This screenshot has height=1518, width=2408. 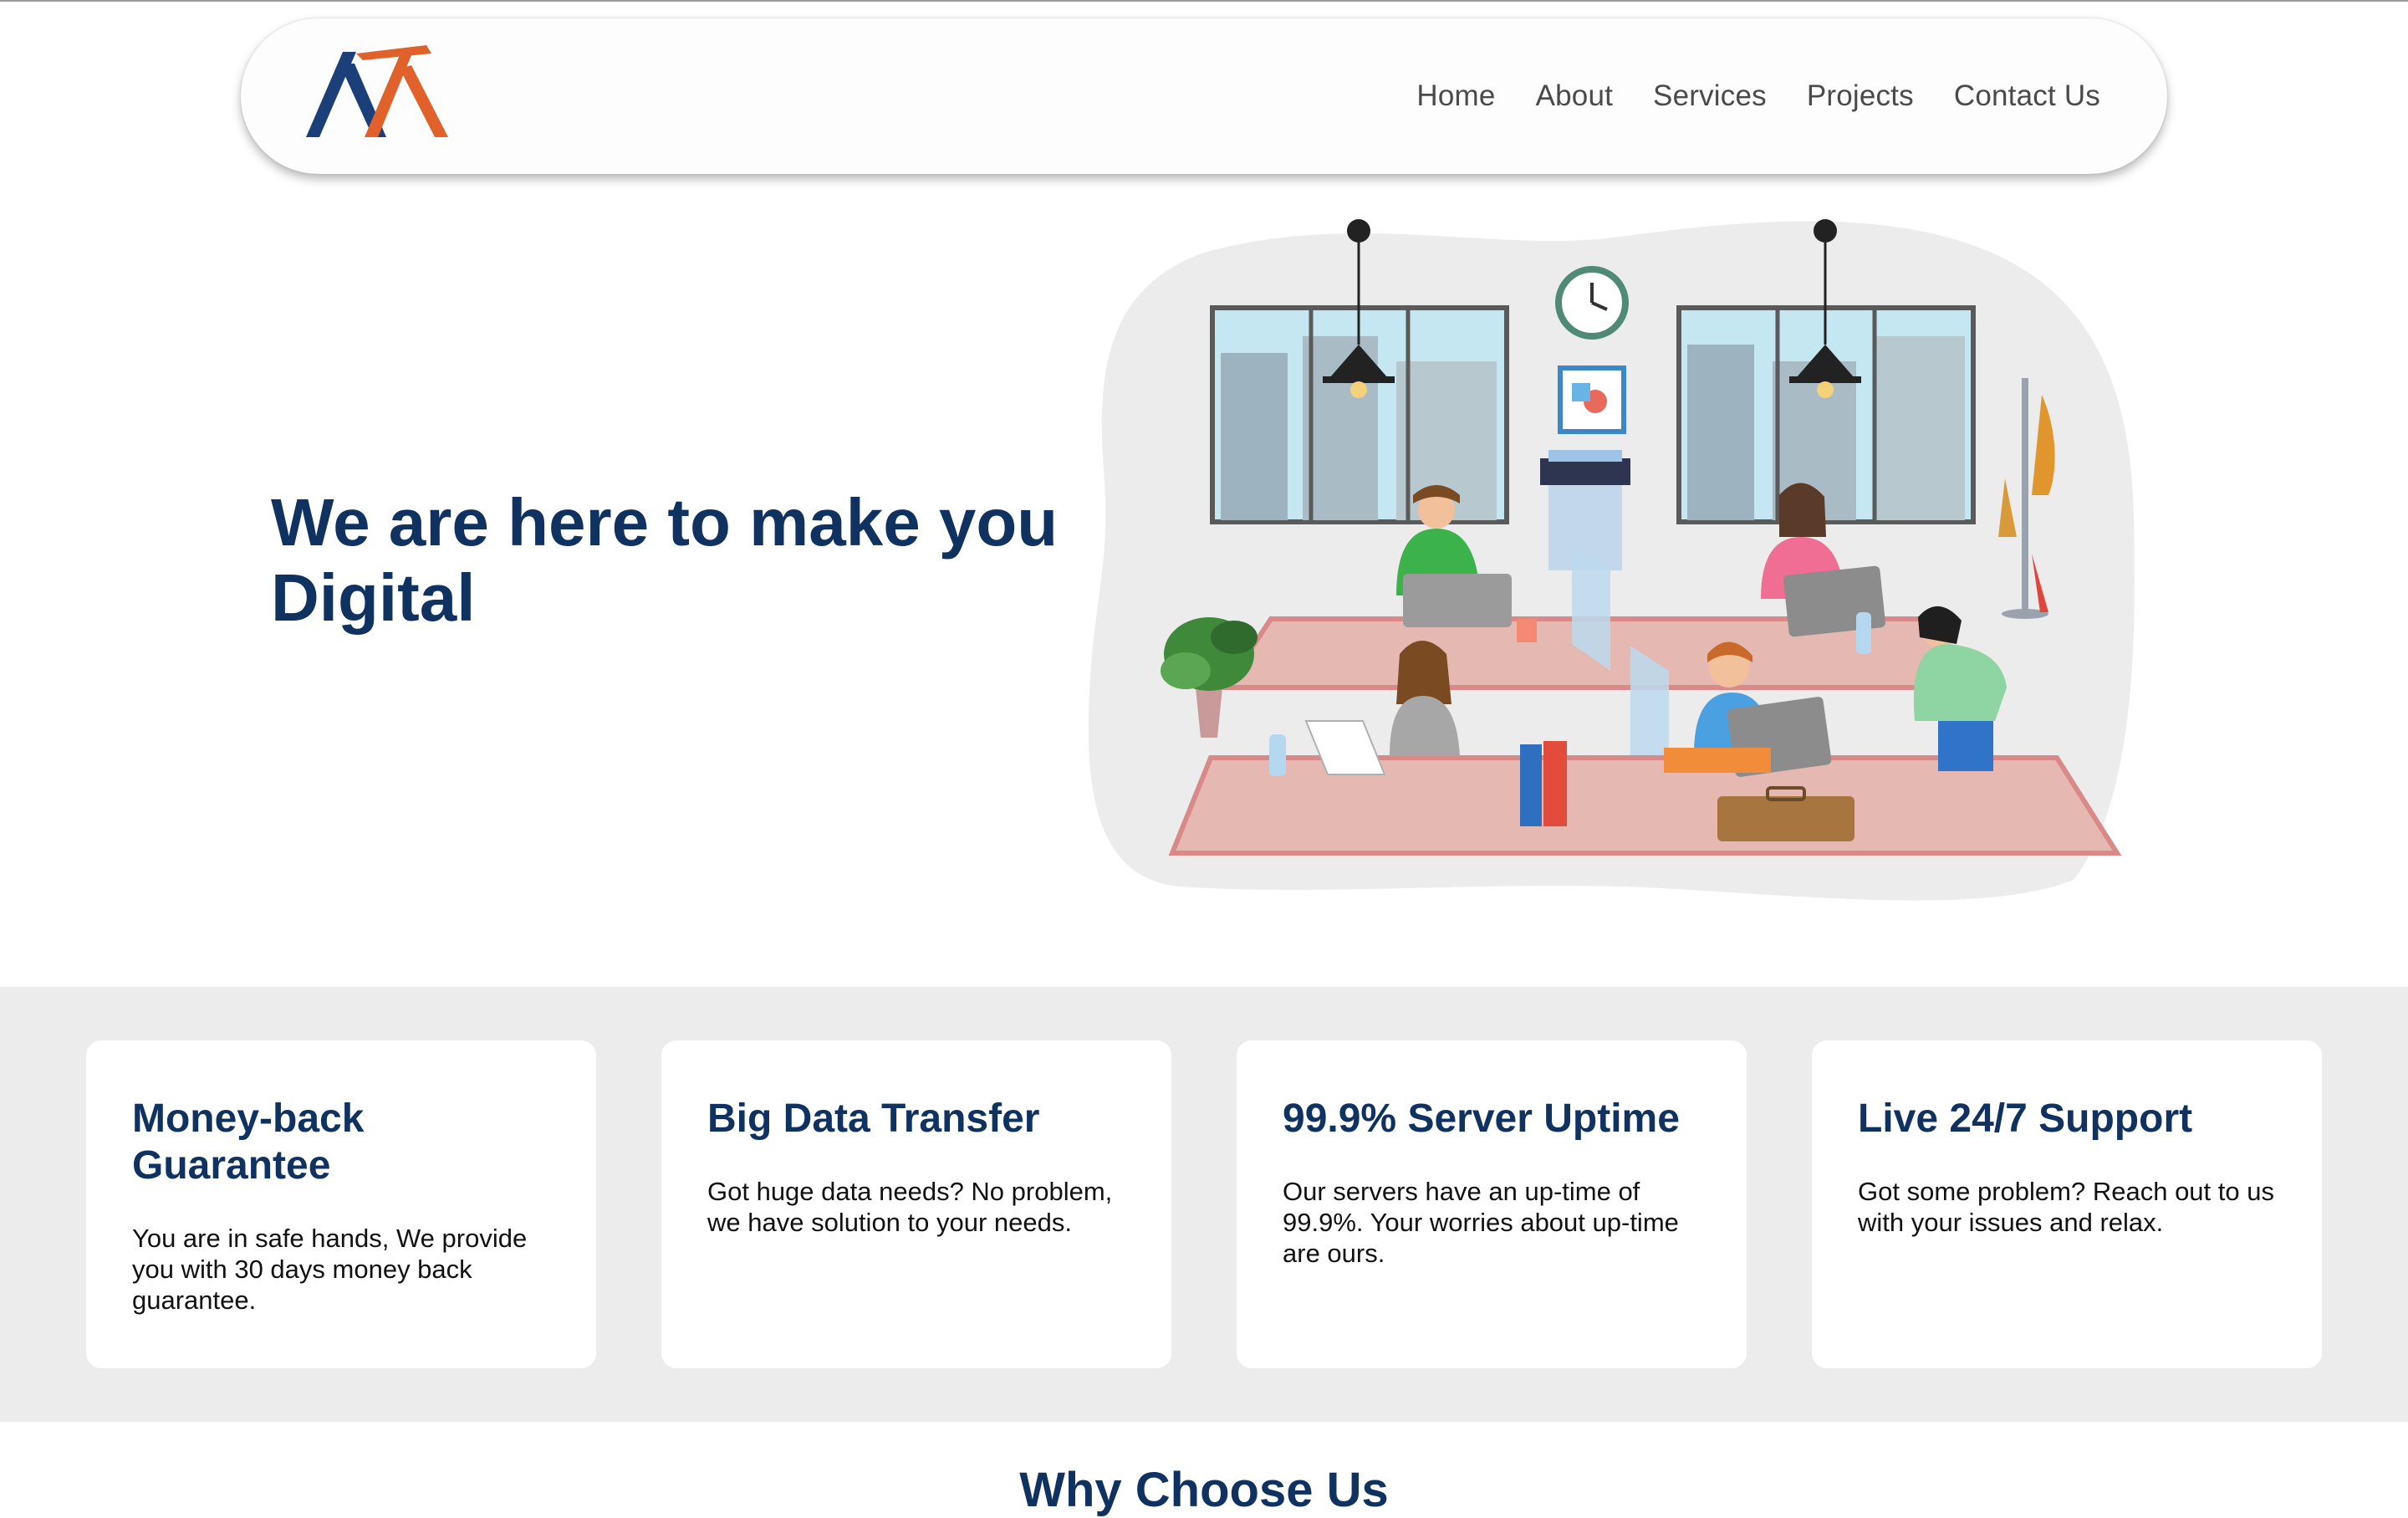 What do you see at coordinates (1204, 1) in the screenshot?
I see `top-border` at bounding box center [1204, 1].